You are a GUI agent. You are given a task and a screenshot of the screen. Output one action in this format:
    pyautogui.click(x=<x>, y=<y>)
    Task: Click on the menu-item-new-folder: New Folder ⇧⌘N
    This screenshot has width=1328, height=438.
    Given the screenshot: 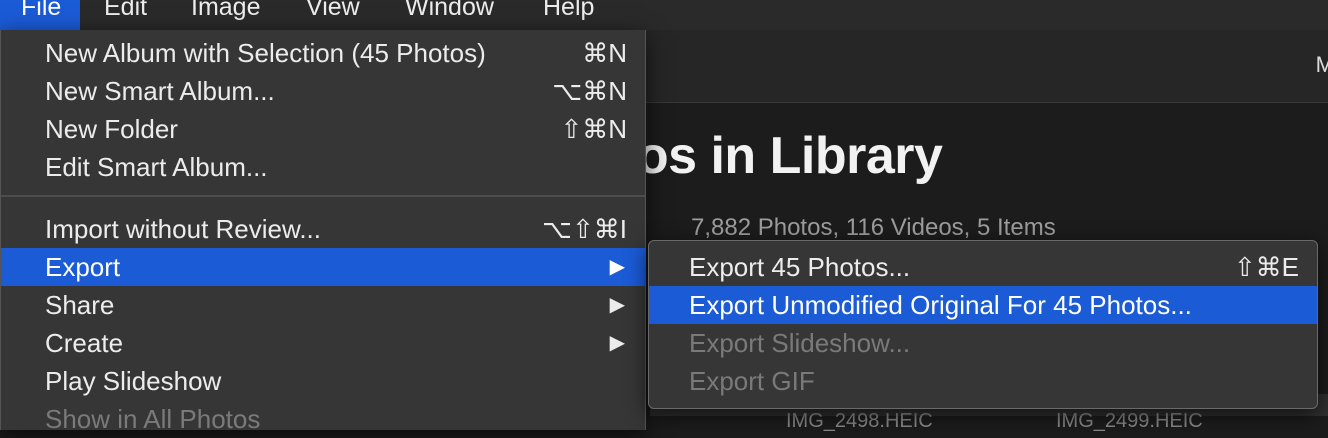 What is the action you would take?
    pyautogui.click(x=323, y=129)
    